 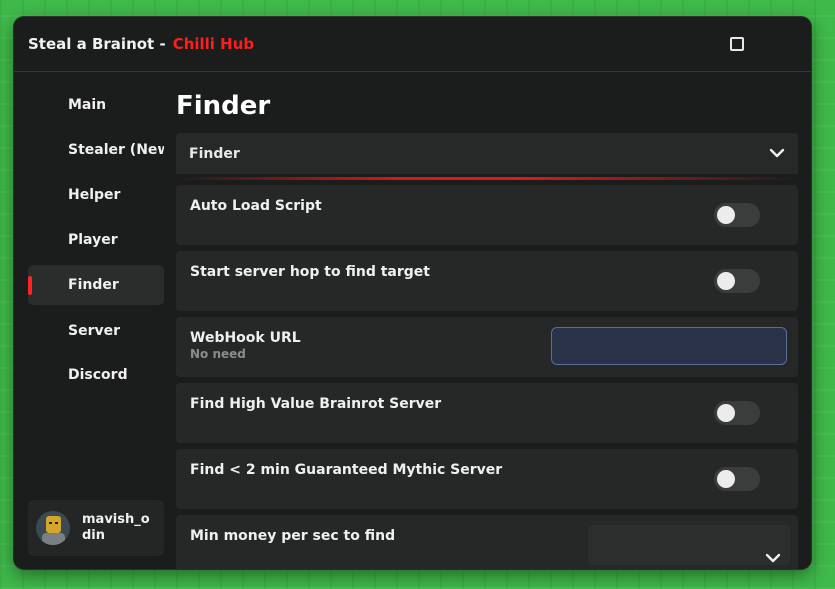 What do you see at coordinates (346, 470) in the screenshot?
I see `row-label: Find < 2 min Guaranteed Mythic Server` at bounding box center [346, 470].